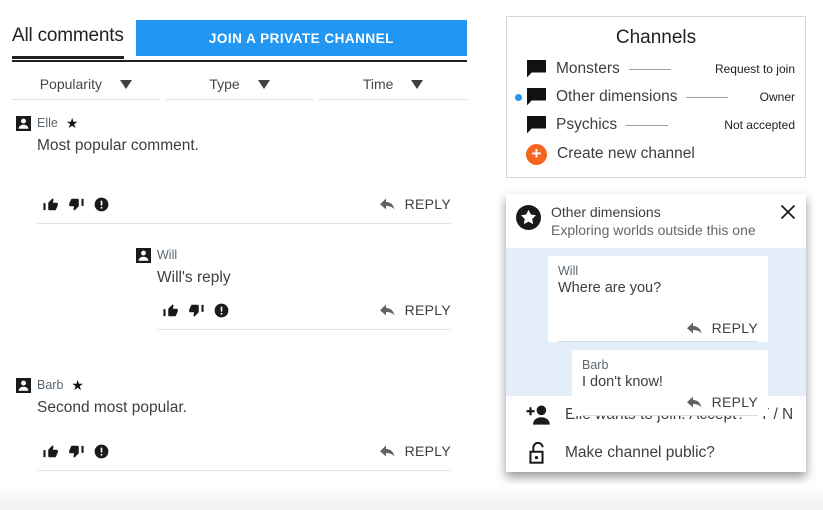 The image size is (823, 510). Describe the element at coordinates (194, 277) in the screenshot. I see `reply-body: Will's reply` at that location.